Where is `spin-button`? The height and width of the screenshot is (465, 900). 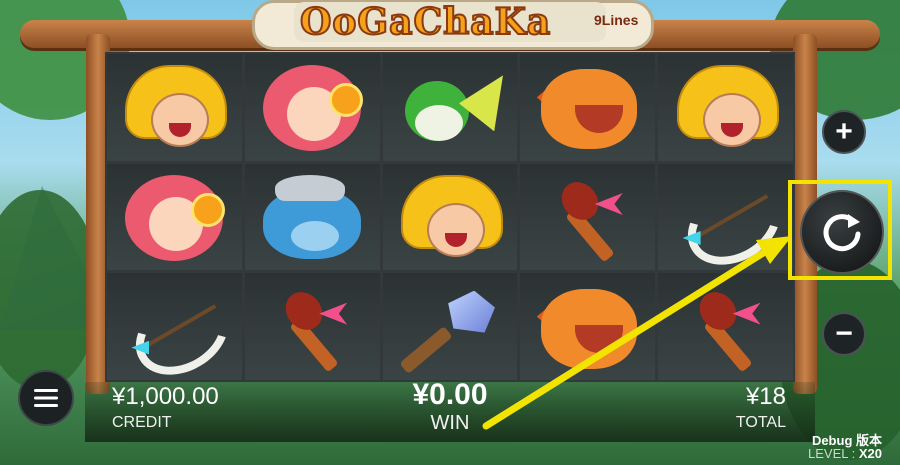
spin-button is located at coordinates (842, 232).